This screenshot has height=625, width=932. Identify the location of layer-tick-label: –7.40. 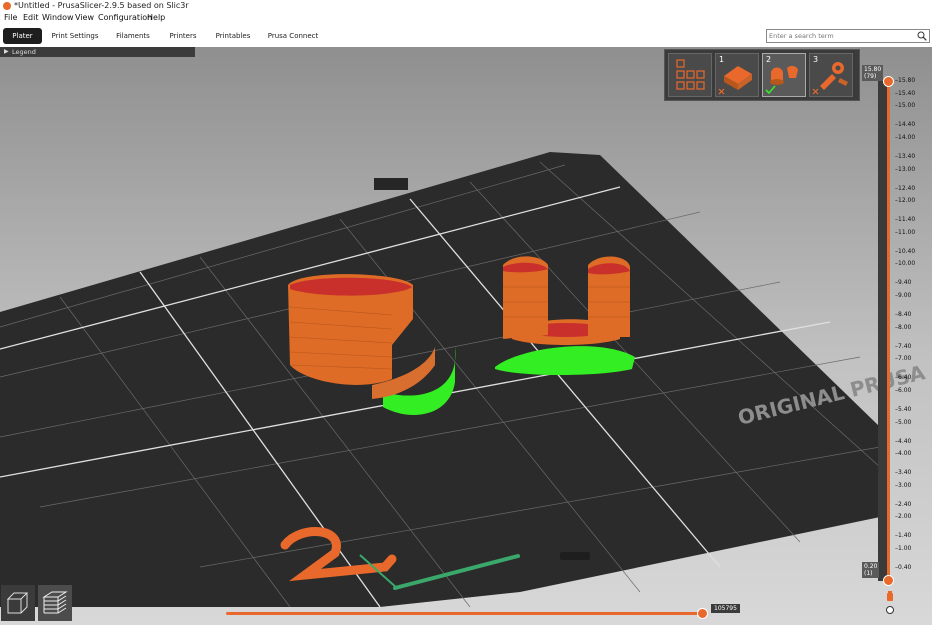
(903, 346).